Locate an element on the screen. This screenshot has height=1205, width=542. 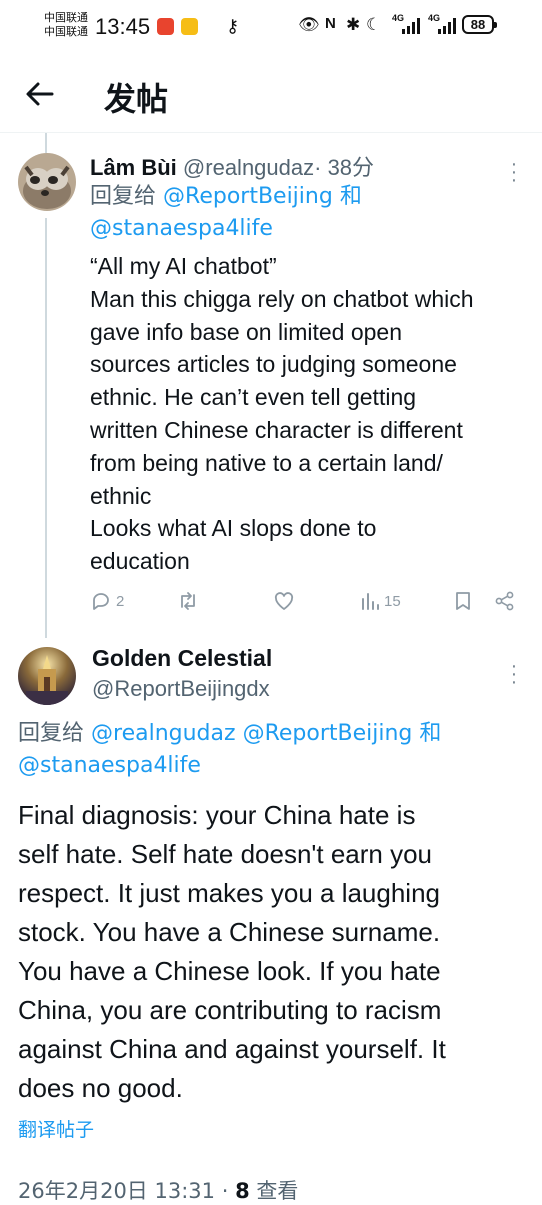
raccoon-avatar-icon is located at coordinates (47, 182).